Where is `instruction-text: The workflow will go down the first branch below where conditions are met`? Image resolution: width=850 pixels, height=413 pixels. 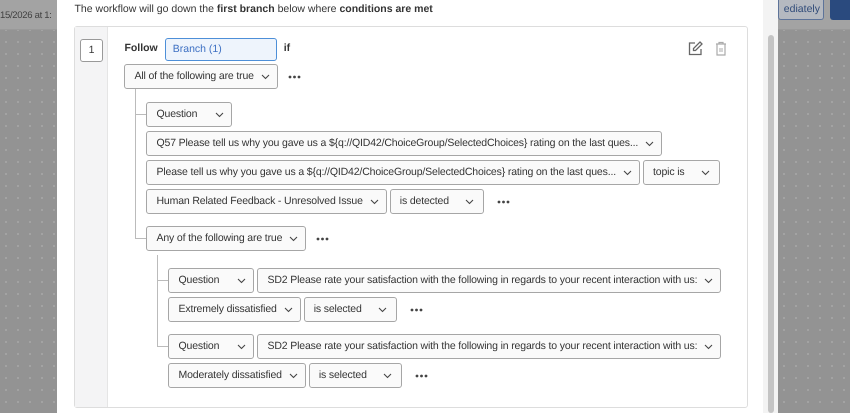 instruction-text: The workflow will go down the first branch below where conditions are met is located at coordinates (254, 9).